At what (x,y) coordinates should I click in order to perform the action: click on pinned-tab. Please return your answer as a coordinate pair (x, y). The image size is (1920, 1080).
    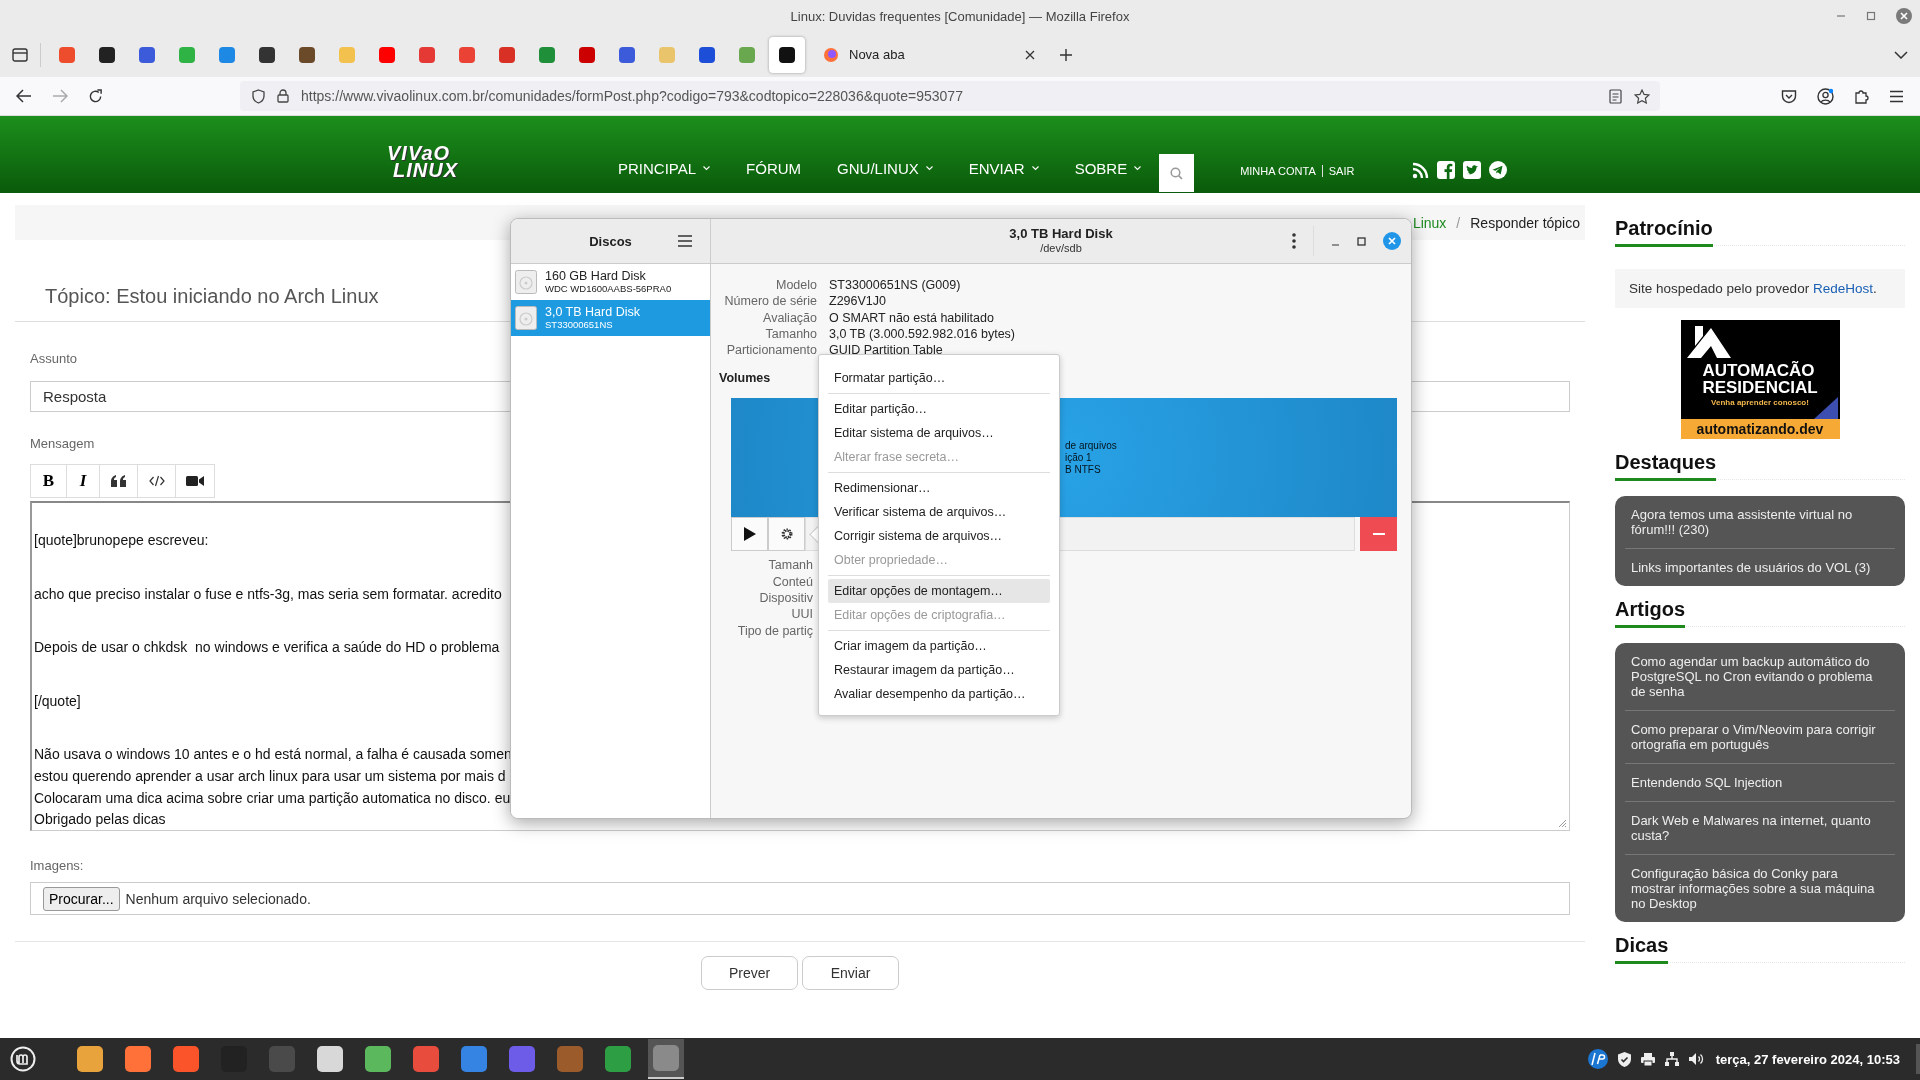
    Looking at the image, I should click on (787, 54).